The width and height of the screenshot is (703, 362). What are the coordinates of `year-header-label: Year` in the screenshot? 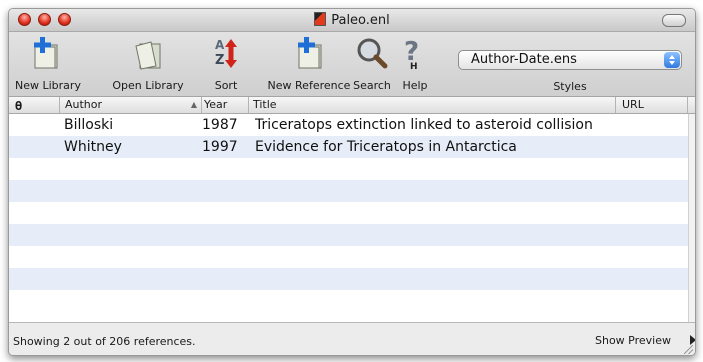 It's located at (216, 104).